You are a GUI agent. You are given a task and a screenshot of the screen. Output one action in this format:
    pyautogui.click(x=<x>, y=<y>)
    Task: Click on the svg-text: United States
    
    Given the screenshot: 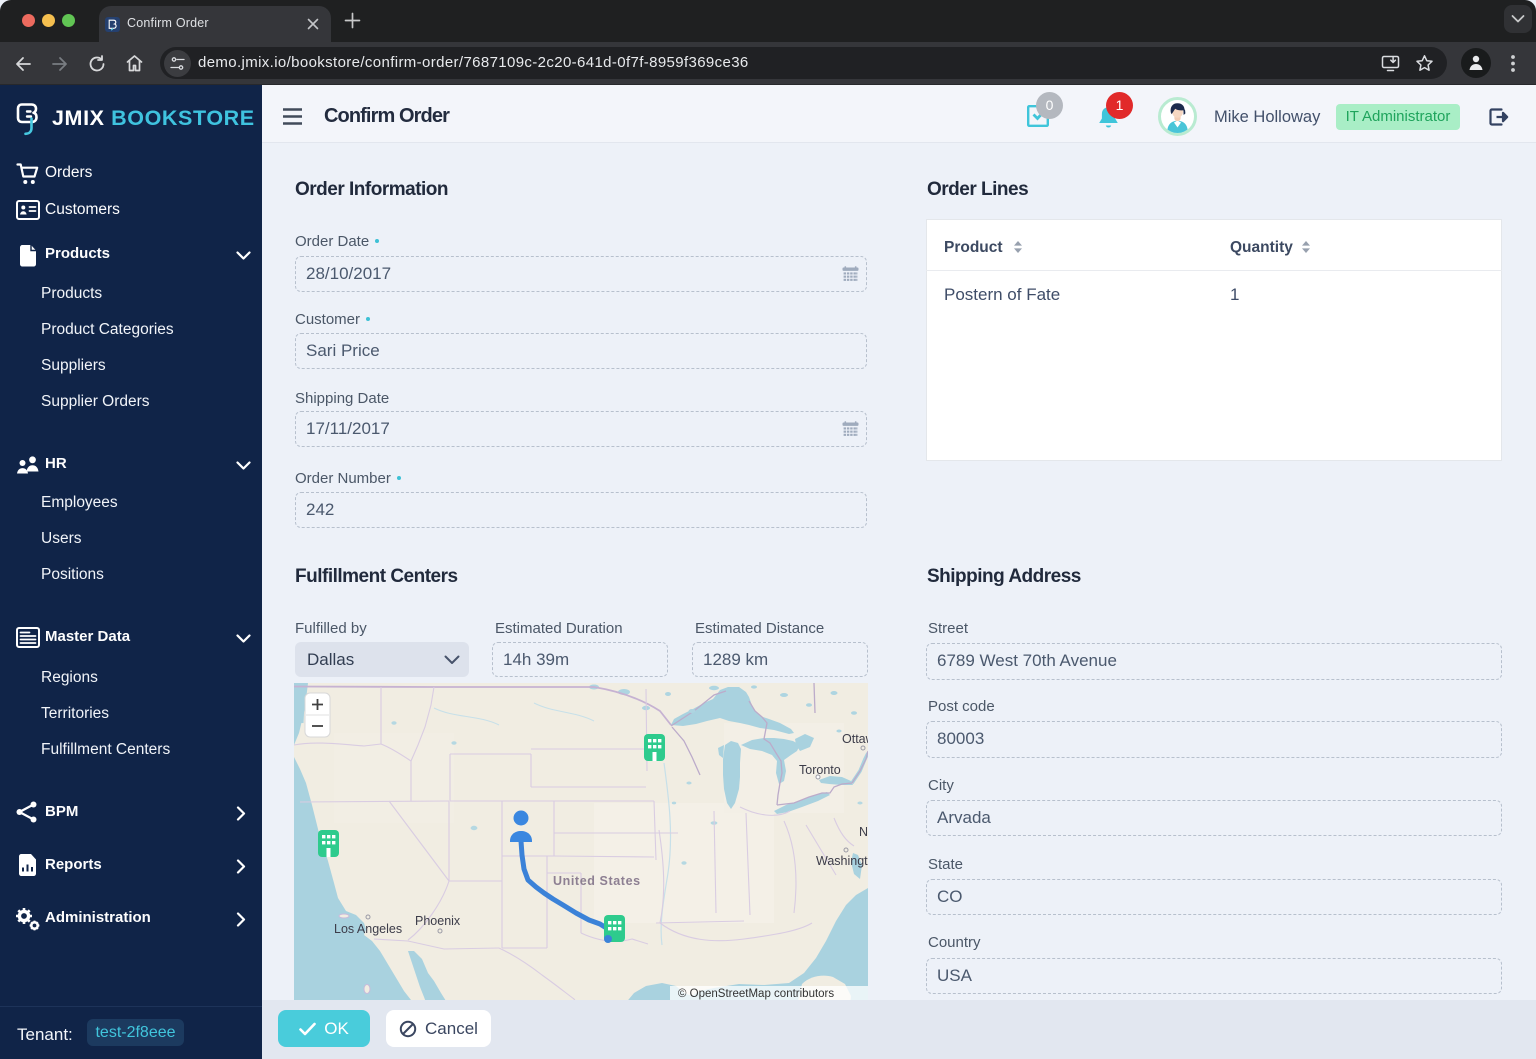 What is the action you would take?
    pyautogui.click(x=597, y=881)
    